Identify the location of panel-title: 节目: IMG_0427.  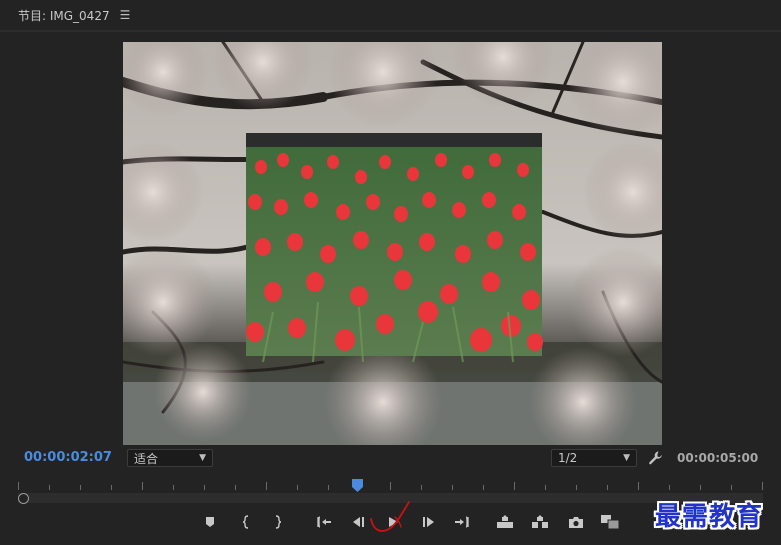
(64, 15).